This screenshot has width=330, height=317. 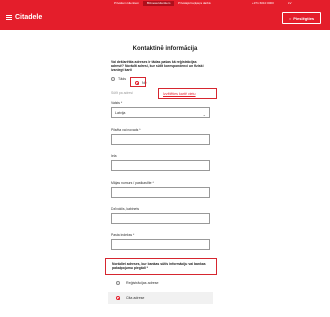 I want to click on radio-circle-selected, so click(x=118, y=298).